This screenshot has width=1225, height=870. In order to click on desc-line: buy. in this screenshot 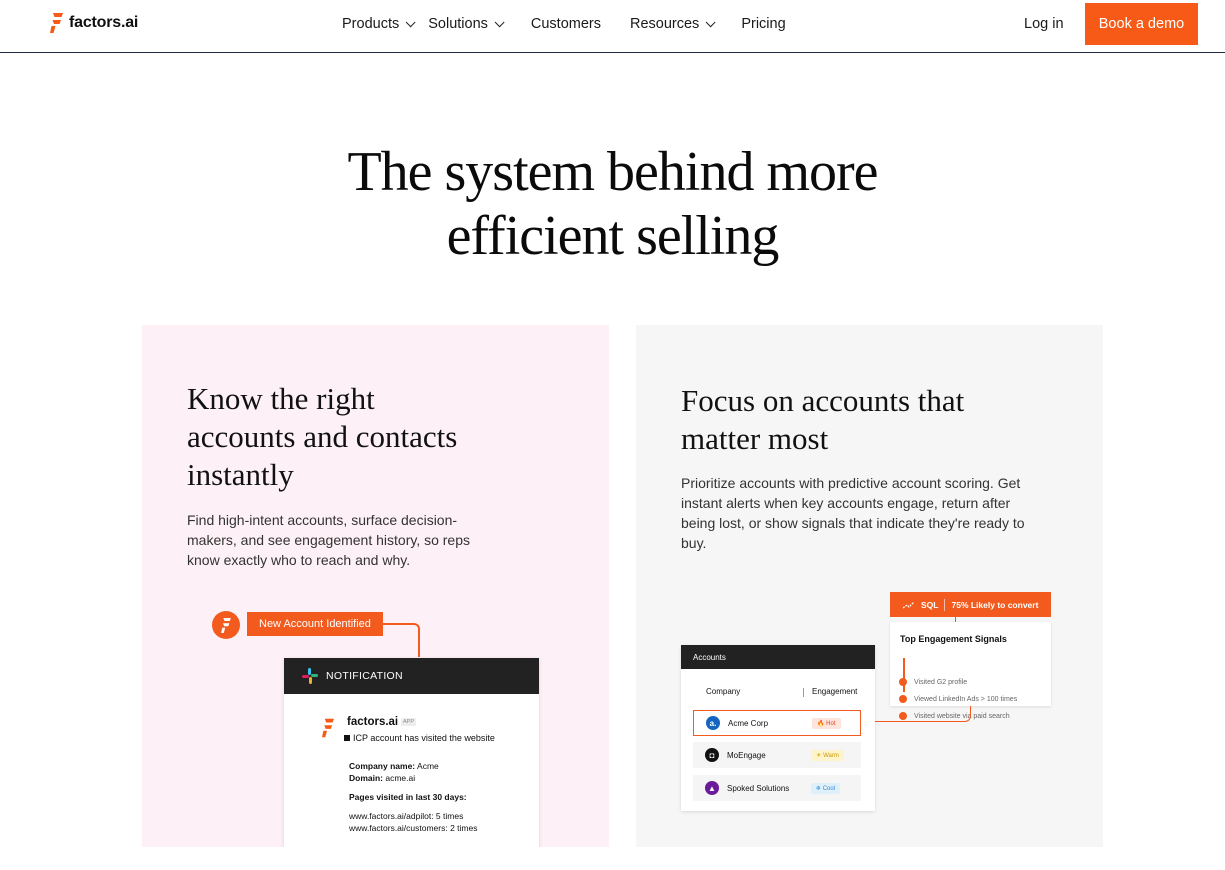, I will do `click(694, 543)`.